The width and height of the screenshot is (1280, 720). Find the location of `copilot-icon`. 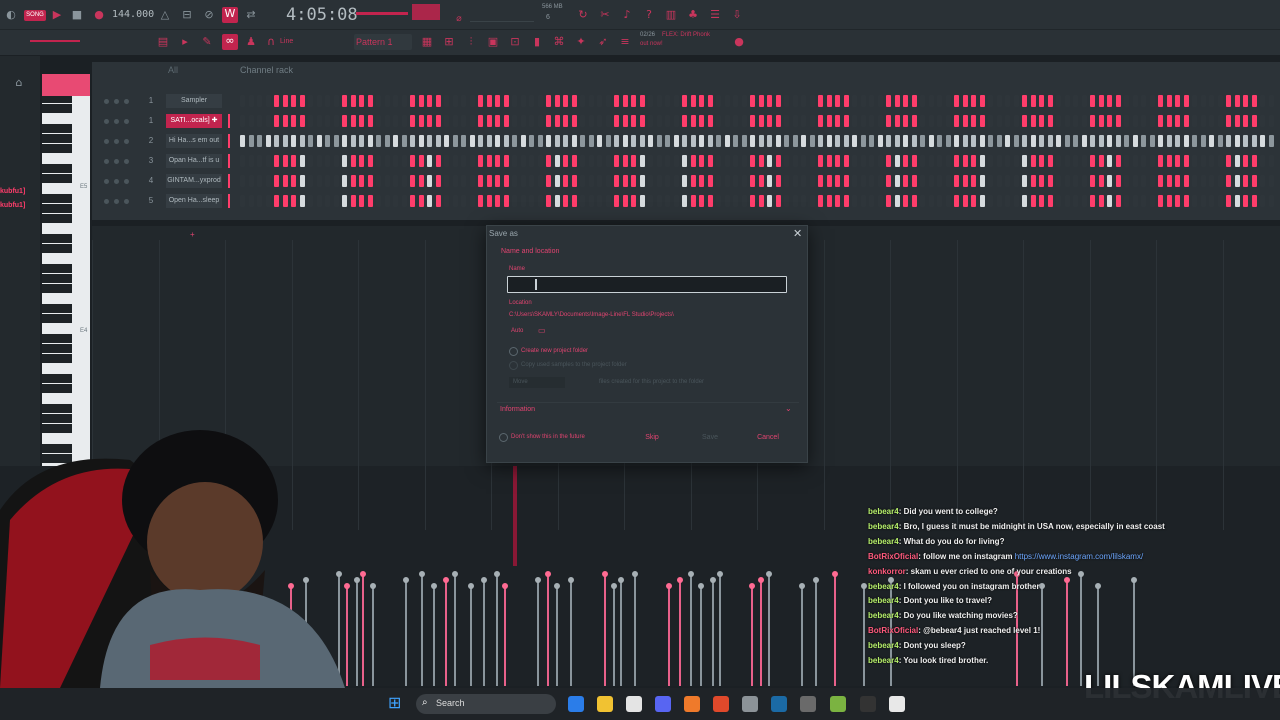

copilot-icon is located at coordinates (576, 704).